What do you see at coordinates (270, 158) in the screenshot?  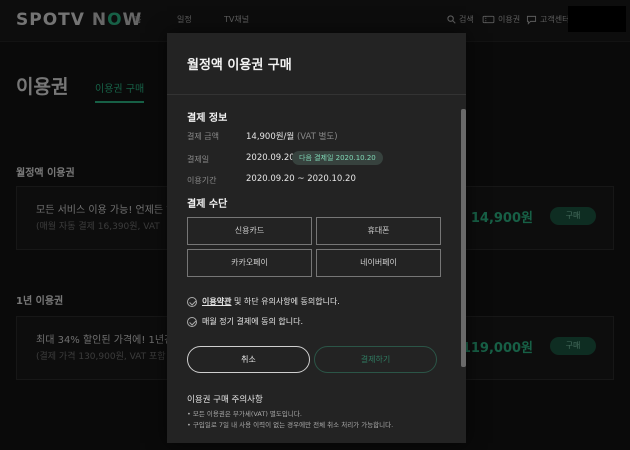 I see `payment-date-value: 2020.09.20` at bounding box center [270, 158].